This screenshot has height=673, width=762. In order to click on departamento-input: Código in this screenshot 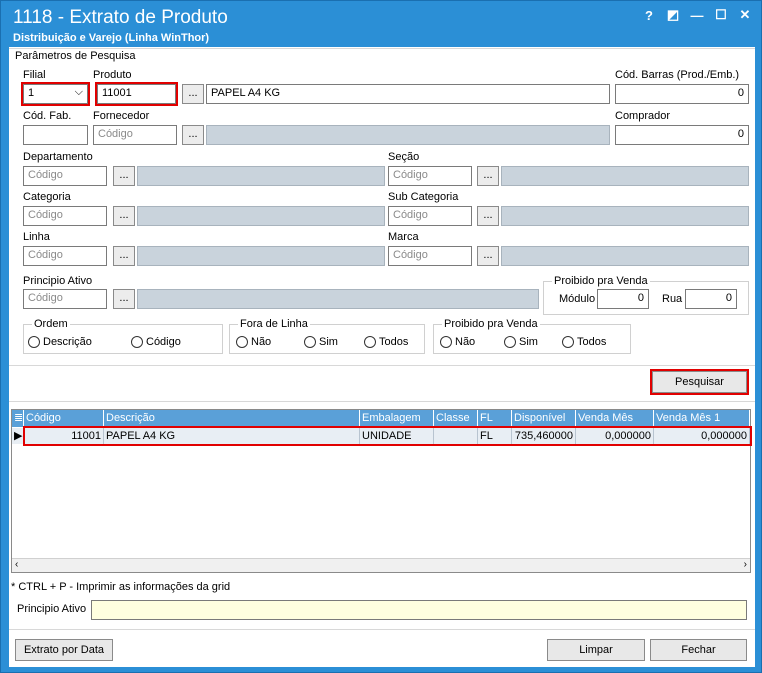, I will do `click(65, 176)`.